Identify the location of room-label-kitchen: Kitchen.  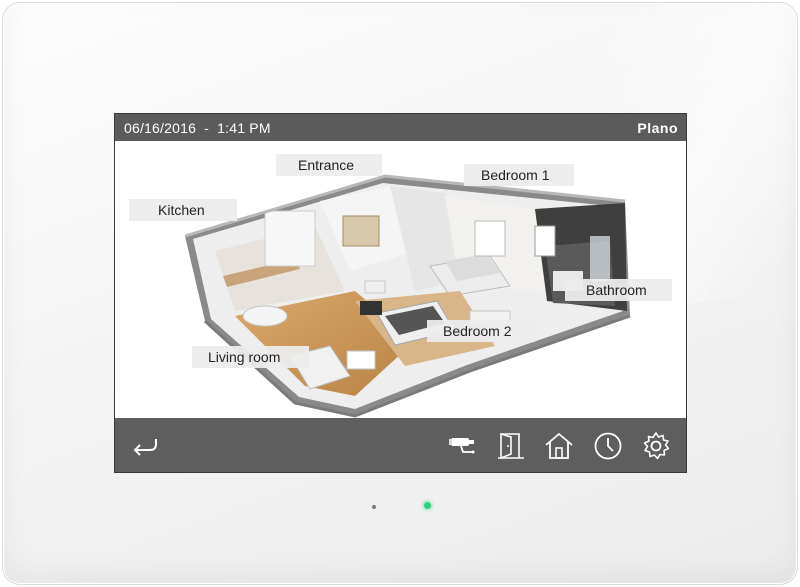
(183, 210).